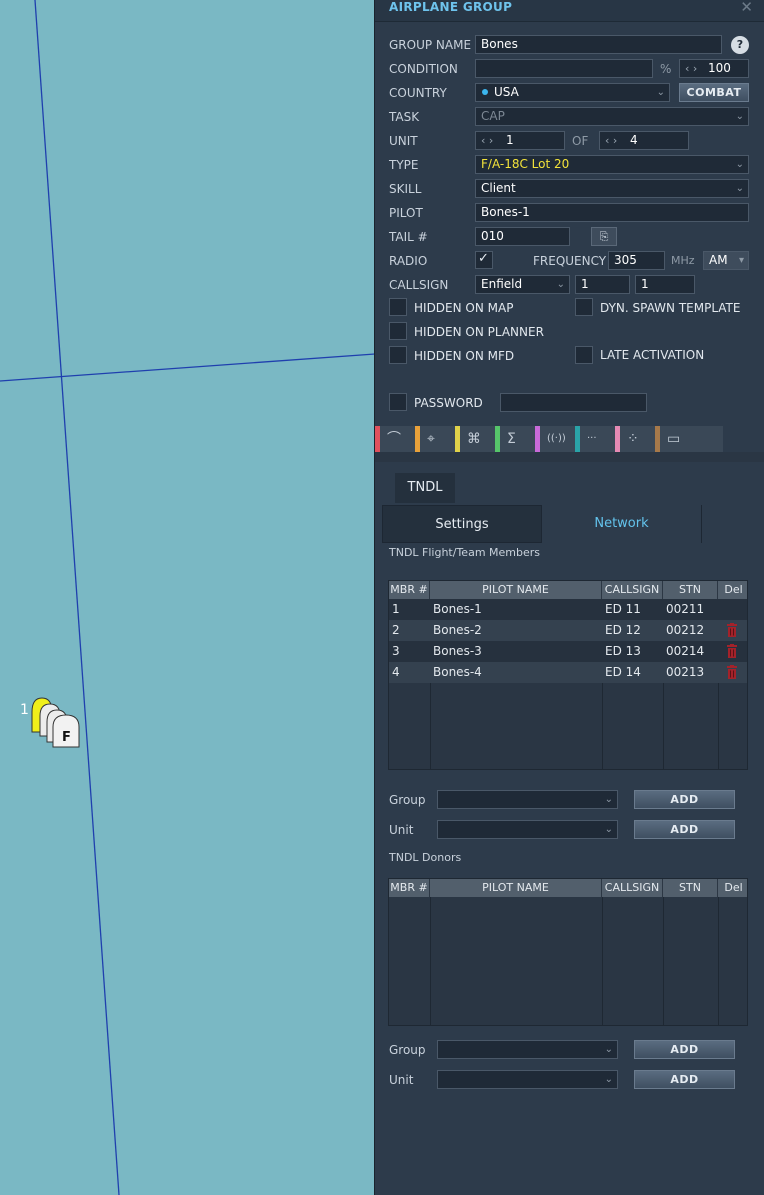 The height and width of the screenshot is (1195, 764). I want to click on radio-icon: ((·)), so click(555, 439).